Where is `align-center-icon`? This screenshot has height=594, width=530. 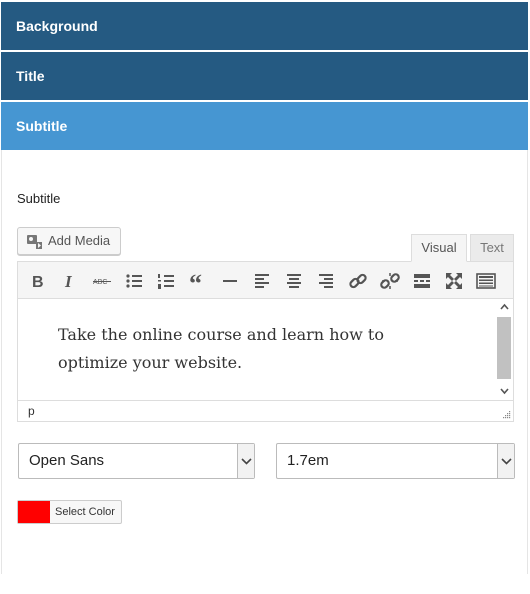
align-center-icon is located at coordinates (294, 281).